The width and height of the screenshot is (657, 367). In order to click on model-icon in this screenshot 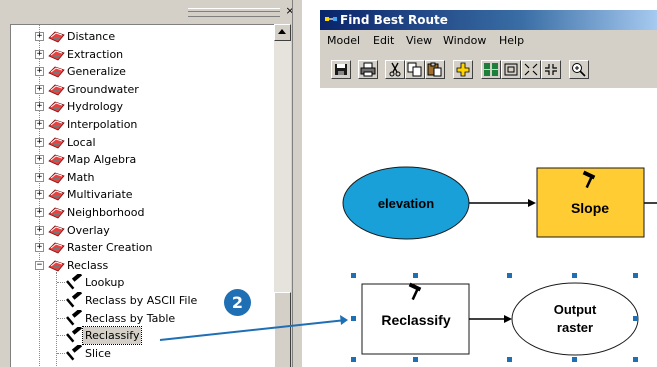, I will do `click(331, 19)`.